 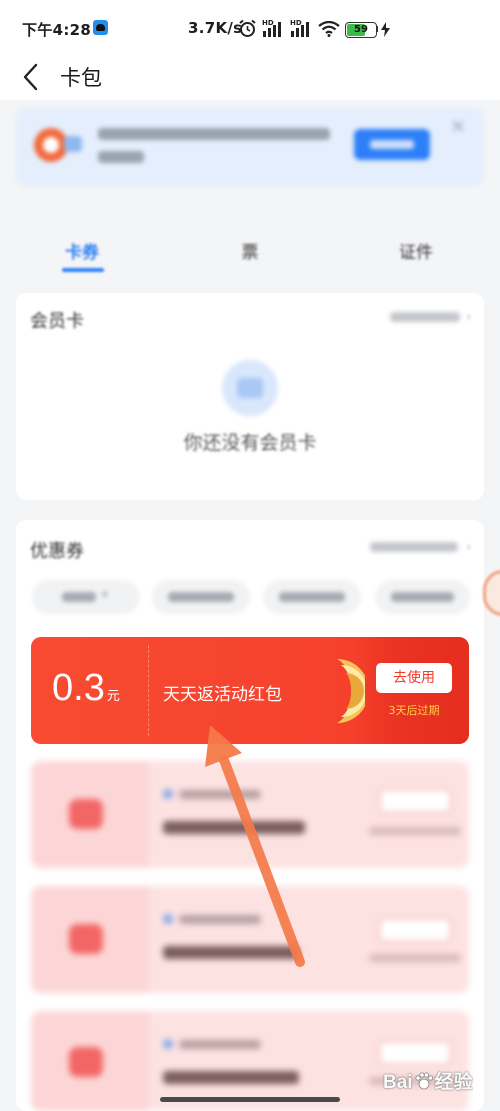 What do you see at coordinates (262, 861) in the screenshot?
I see `arrow-shaft` at bounding box center [262, 861].